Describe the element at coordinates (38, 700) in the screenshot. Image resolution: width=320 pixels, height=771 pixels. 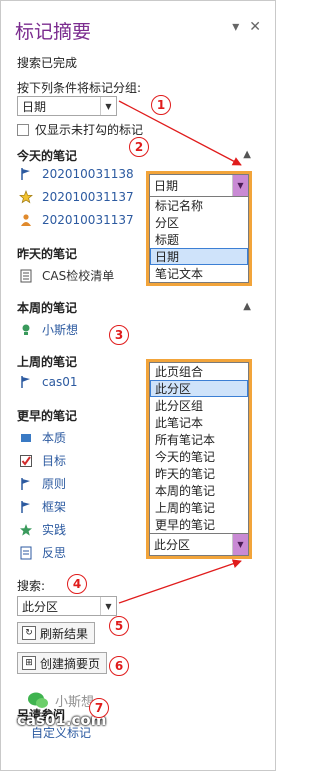
I see `wechat-icon` at that location.